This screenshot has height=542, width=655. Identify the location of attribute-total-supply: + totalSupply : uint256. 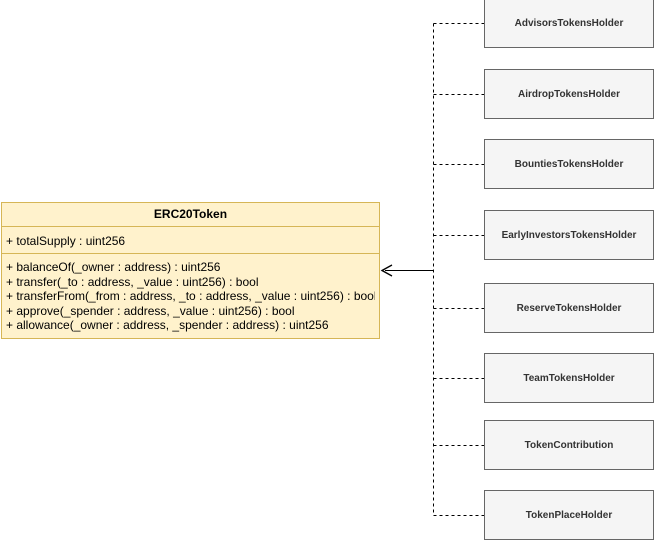
(66, 241).